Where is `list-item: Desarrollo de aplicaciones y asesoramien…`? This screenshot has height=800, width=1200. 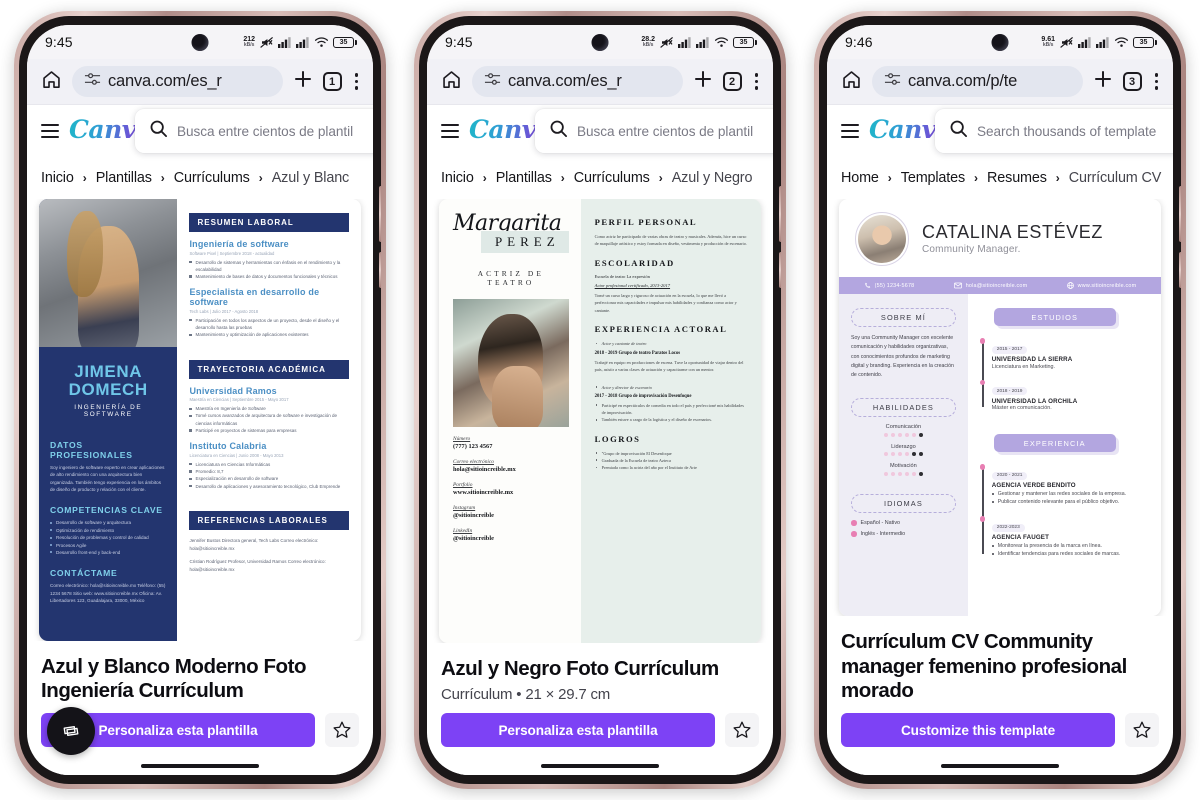 list-item: Desarrollo de aplicaciones y asesoramien… is located at coordinates (269, 486).